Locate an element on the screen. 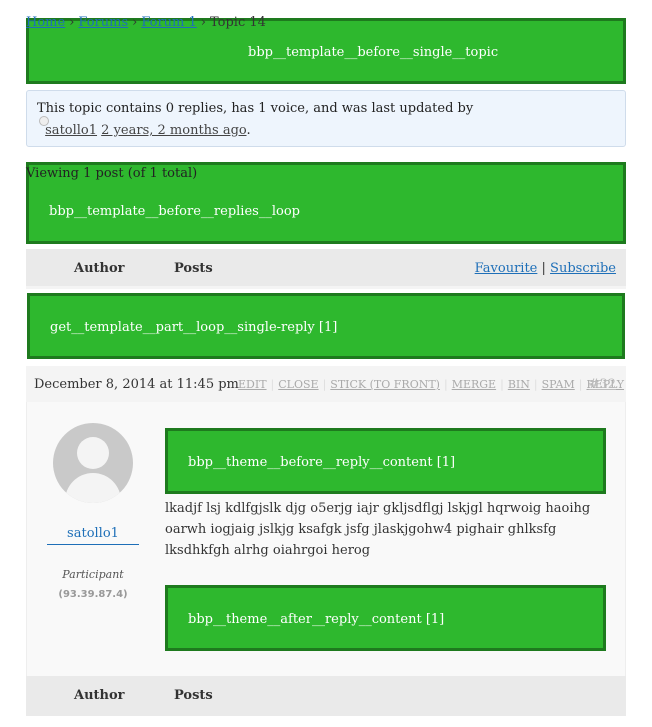 The width and height of the screenshot is (652, 727). hook-label: bbp__template__before__single__topic is located at coordinates (373, 52).